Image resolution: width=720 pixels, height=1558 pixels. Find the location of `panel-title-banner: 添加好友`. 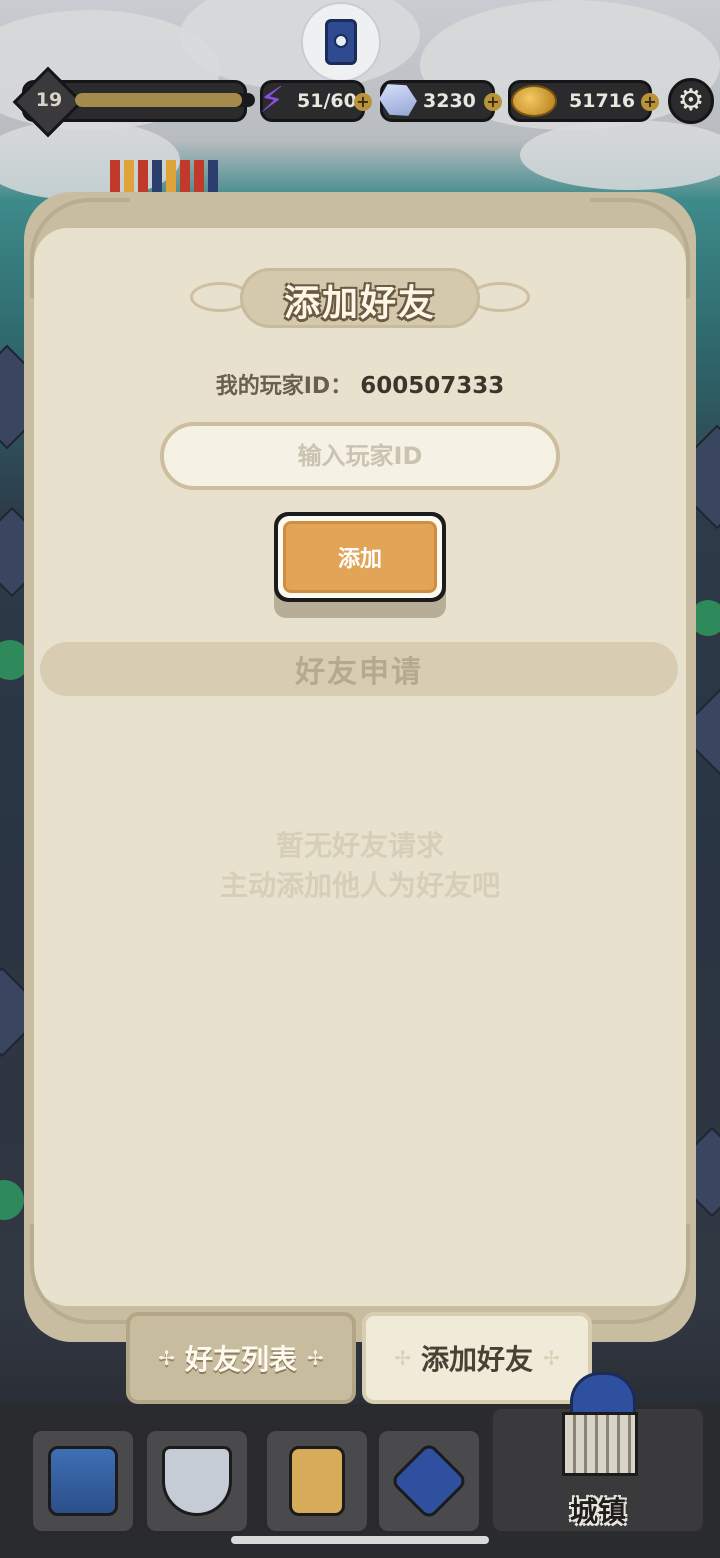

panel-title-banner: 添加好友 is located at coordinates (360, 298).